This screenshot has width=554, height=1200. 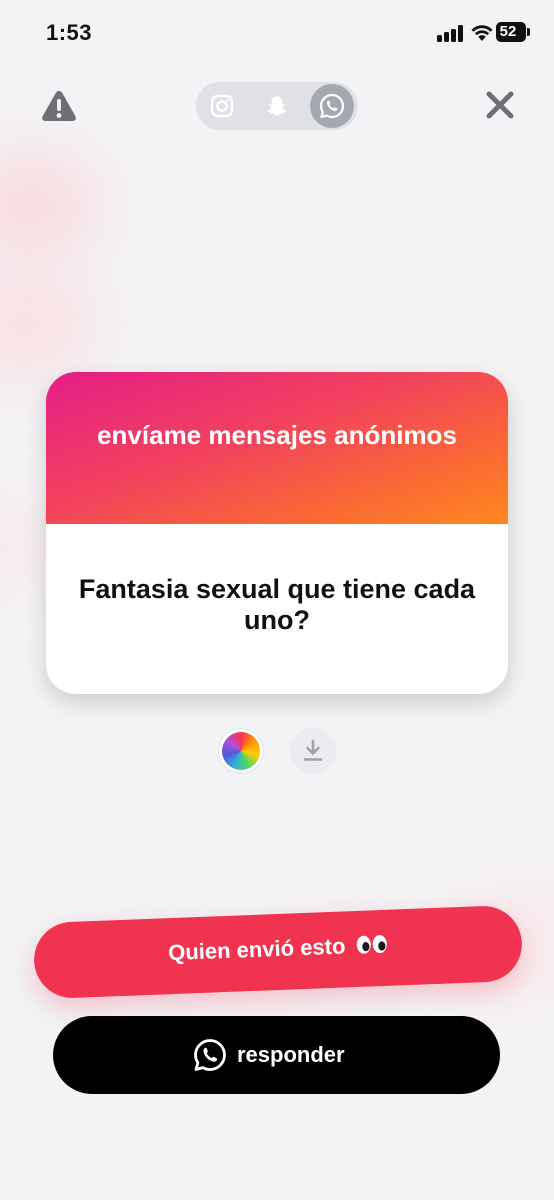 What do you see at coordinates (277, 33) in the screenshot?
I see `status-bar: 1:53 52` at bounding box center [277, 33].